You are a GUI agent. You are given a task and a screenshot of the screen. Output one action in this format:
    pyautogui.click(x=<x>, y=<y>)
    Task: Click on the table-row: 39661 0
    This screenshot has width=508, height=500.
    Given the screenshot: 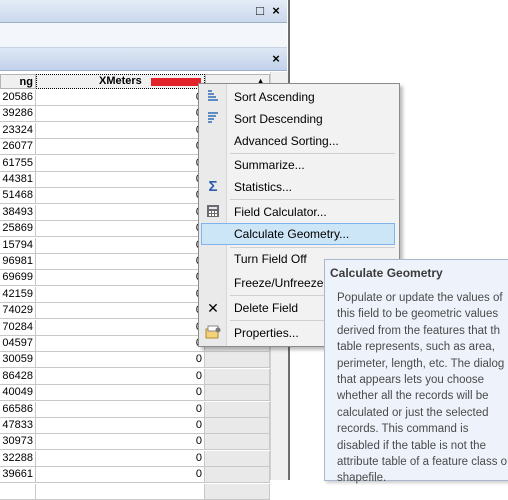 What is the action you would take?
    pyautogui.click(x=135, y=475)
    